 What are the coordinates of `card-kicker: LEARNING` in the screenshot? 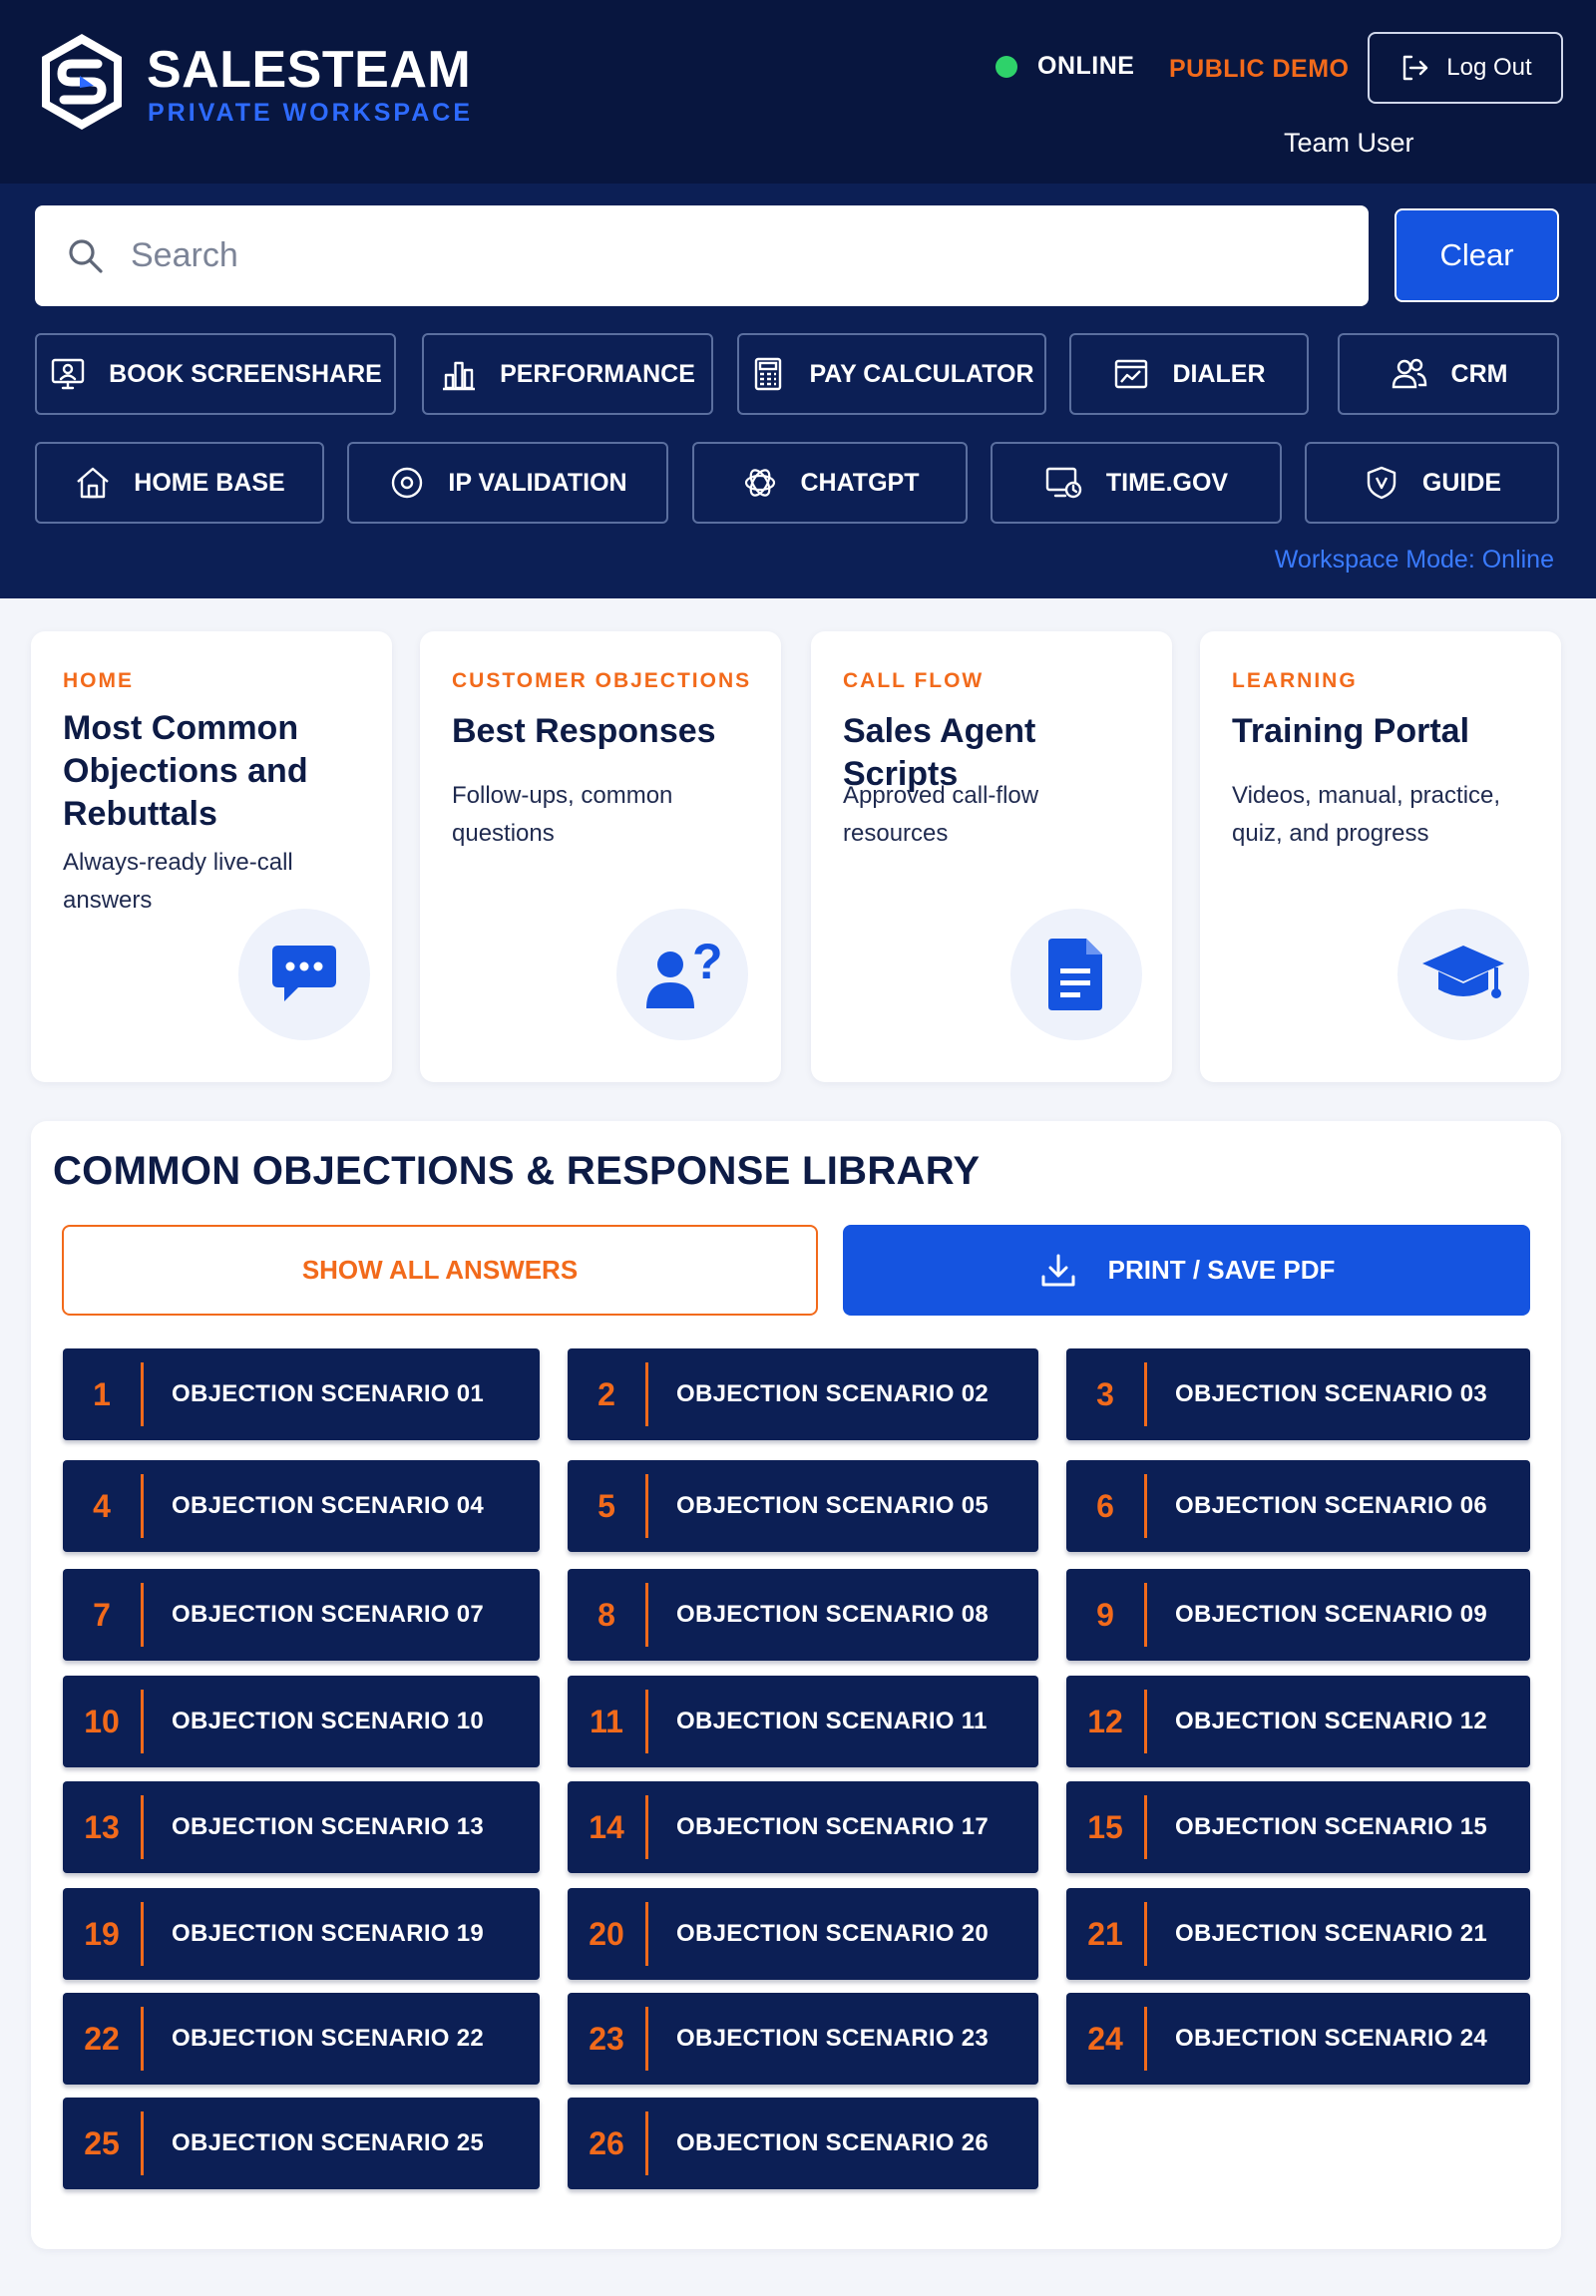 It's located at (1295, 680).